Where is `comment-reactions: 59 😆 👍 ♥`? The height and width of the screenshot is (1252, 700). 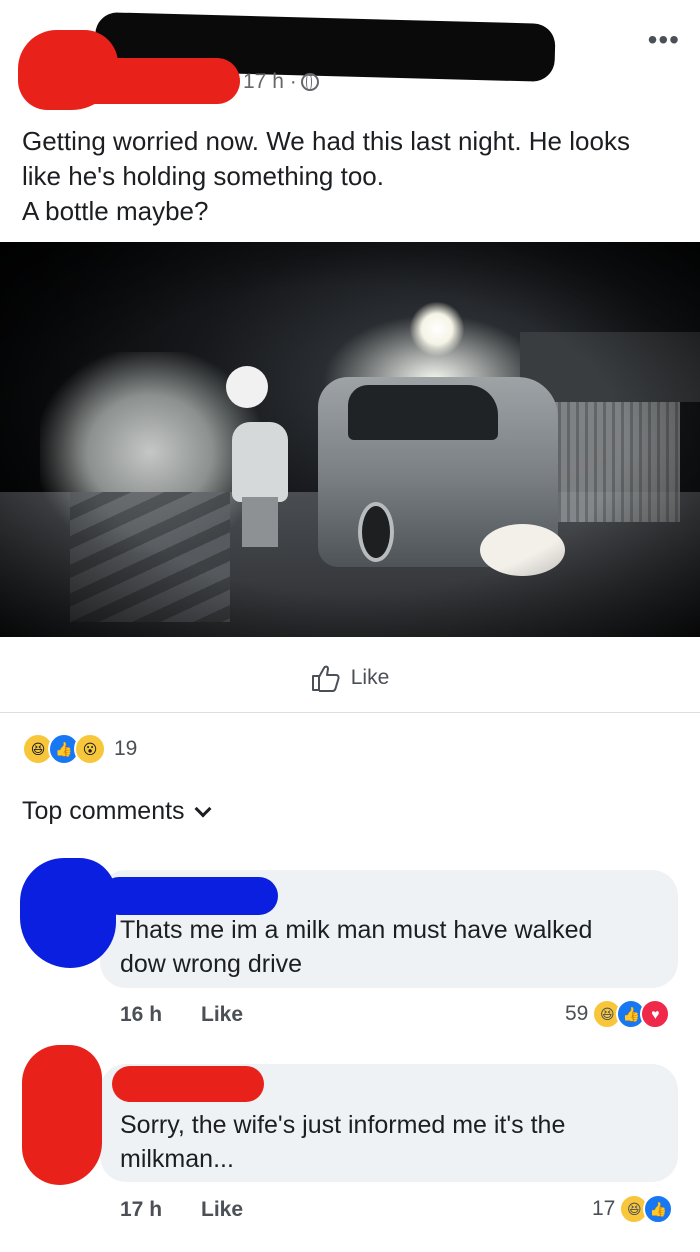 comment-reactions: 59 😆 👍 ♥ is located at coordinates (618, 1014).